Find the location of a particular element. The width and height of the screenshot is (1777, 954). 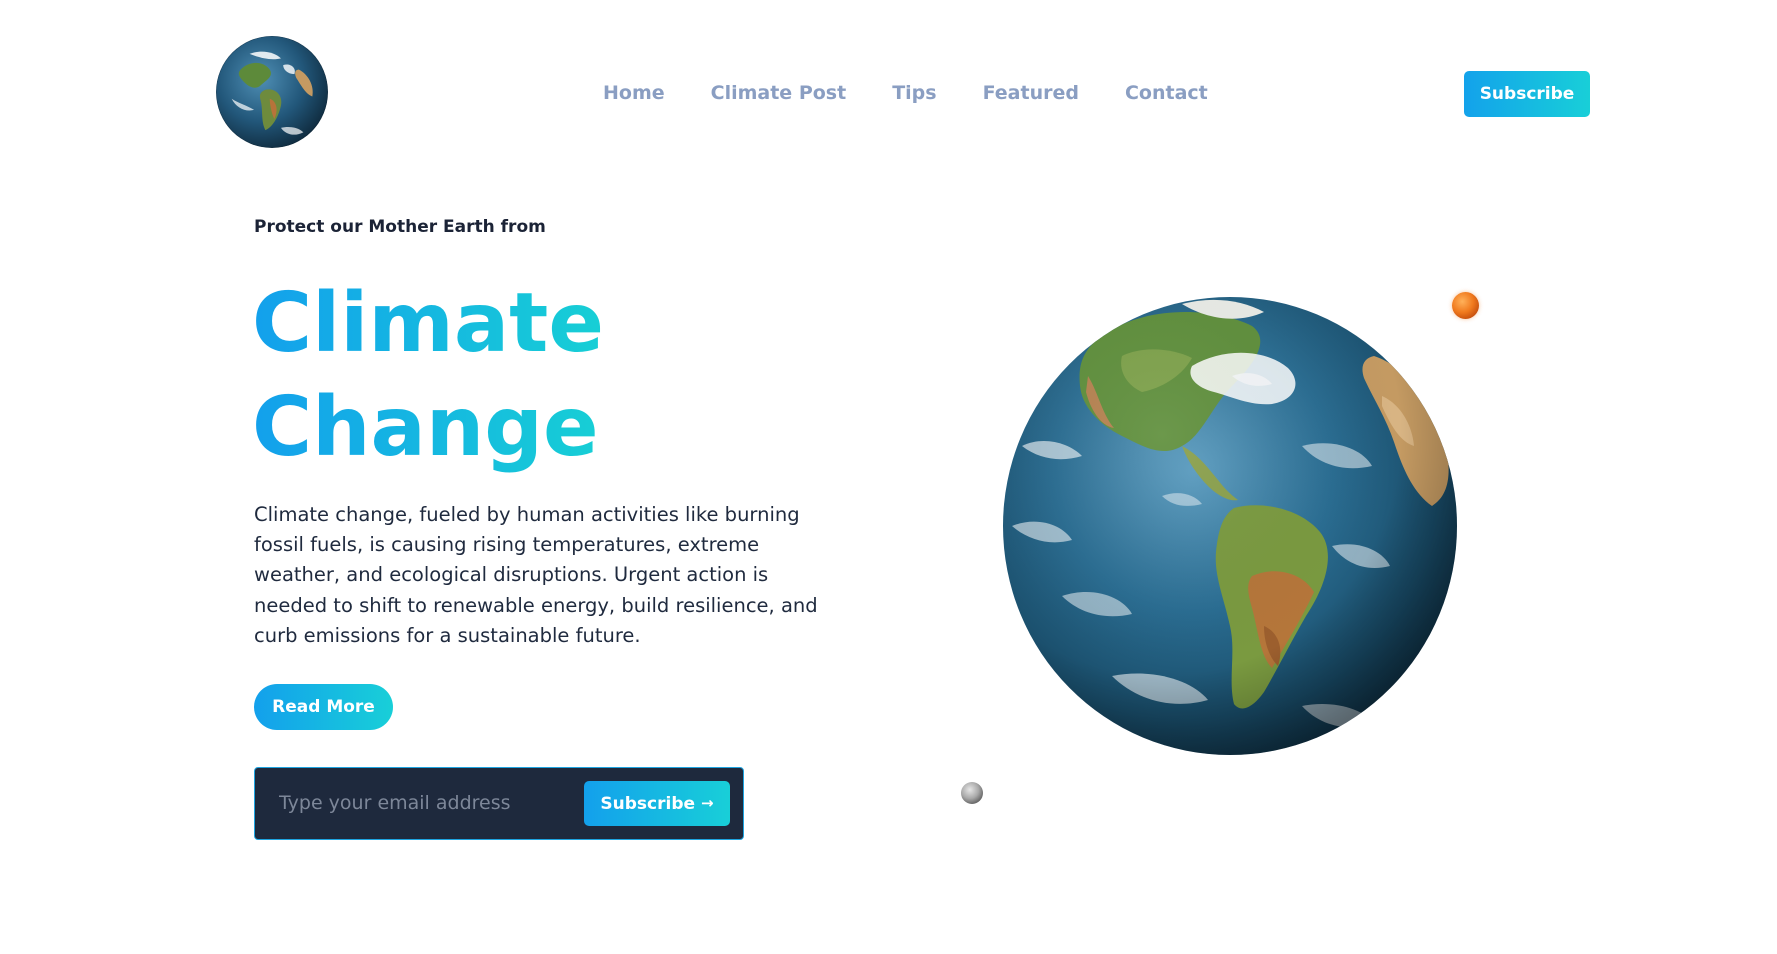

hero-title-line-1: Climate is located at coordinates (428, 323).